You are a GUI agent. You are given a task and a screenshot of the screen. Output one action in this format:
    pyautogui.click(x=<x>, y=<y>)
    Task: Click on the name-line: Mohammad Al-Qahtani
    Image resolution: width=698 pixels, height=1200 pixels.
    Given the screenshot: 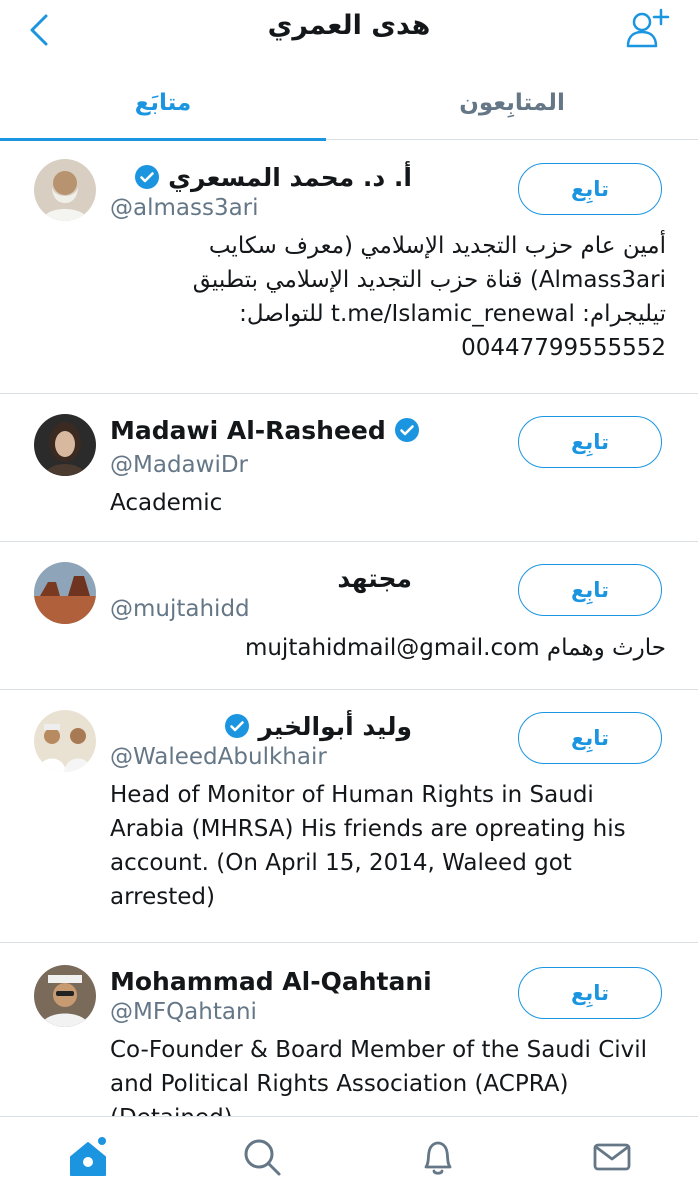 What is the action you would take?
    pyautogui.click(x=271, y=981)
    